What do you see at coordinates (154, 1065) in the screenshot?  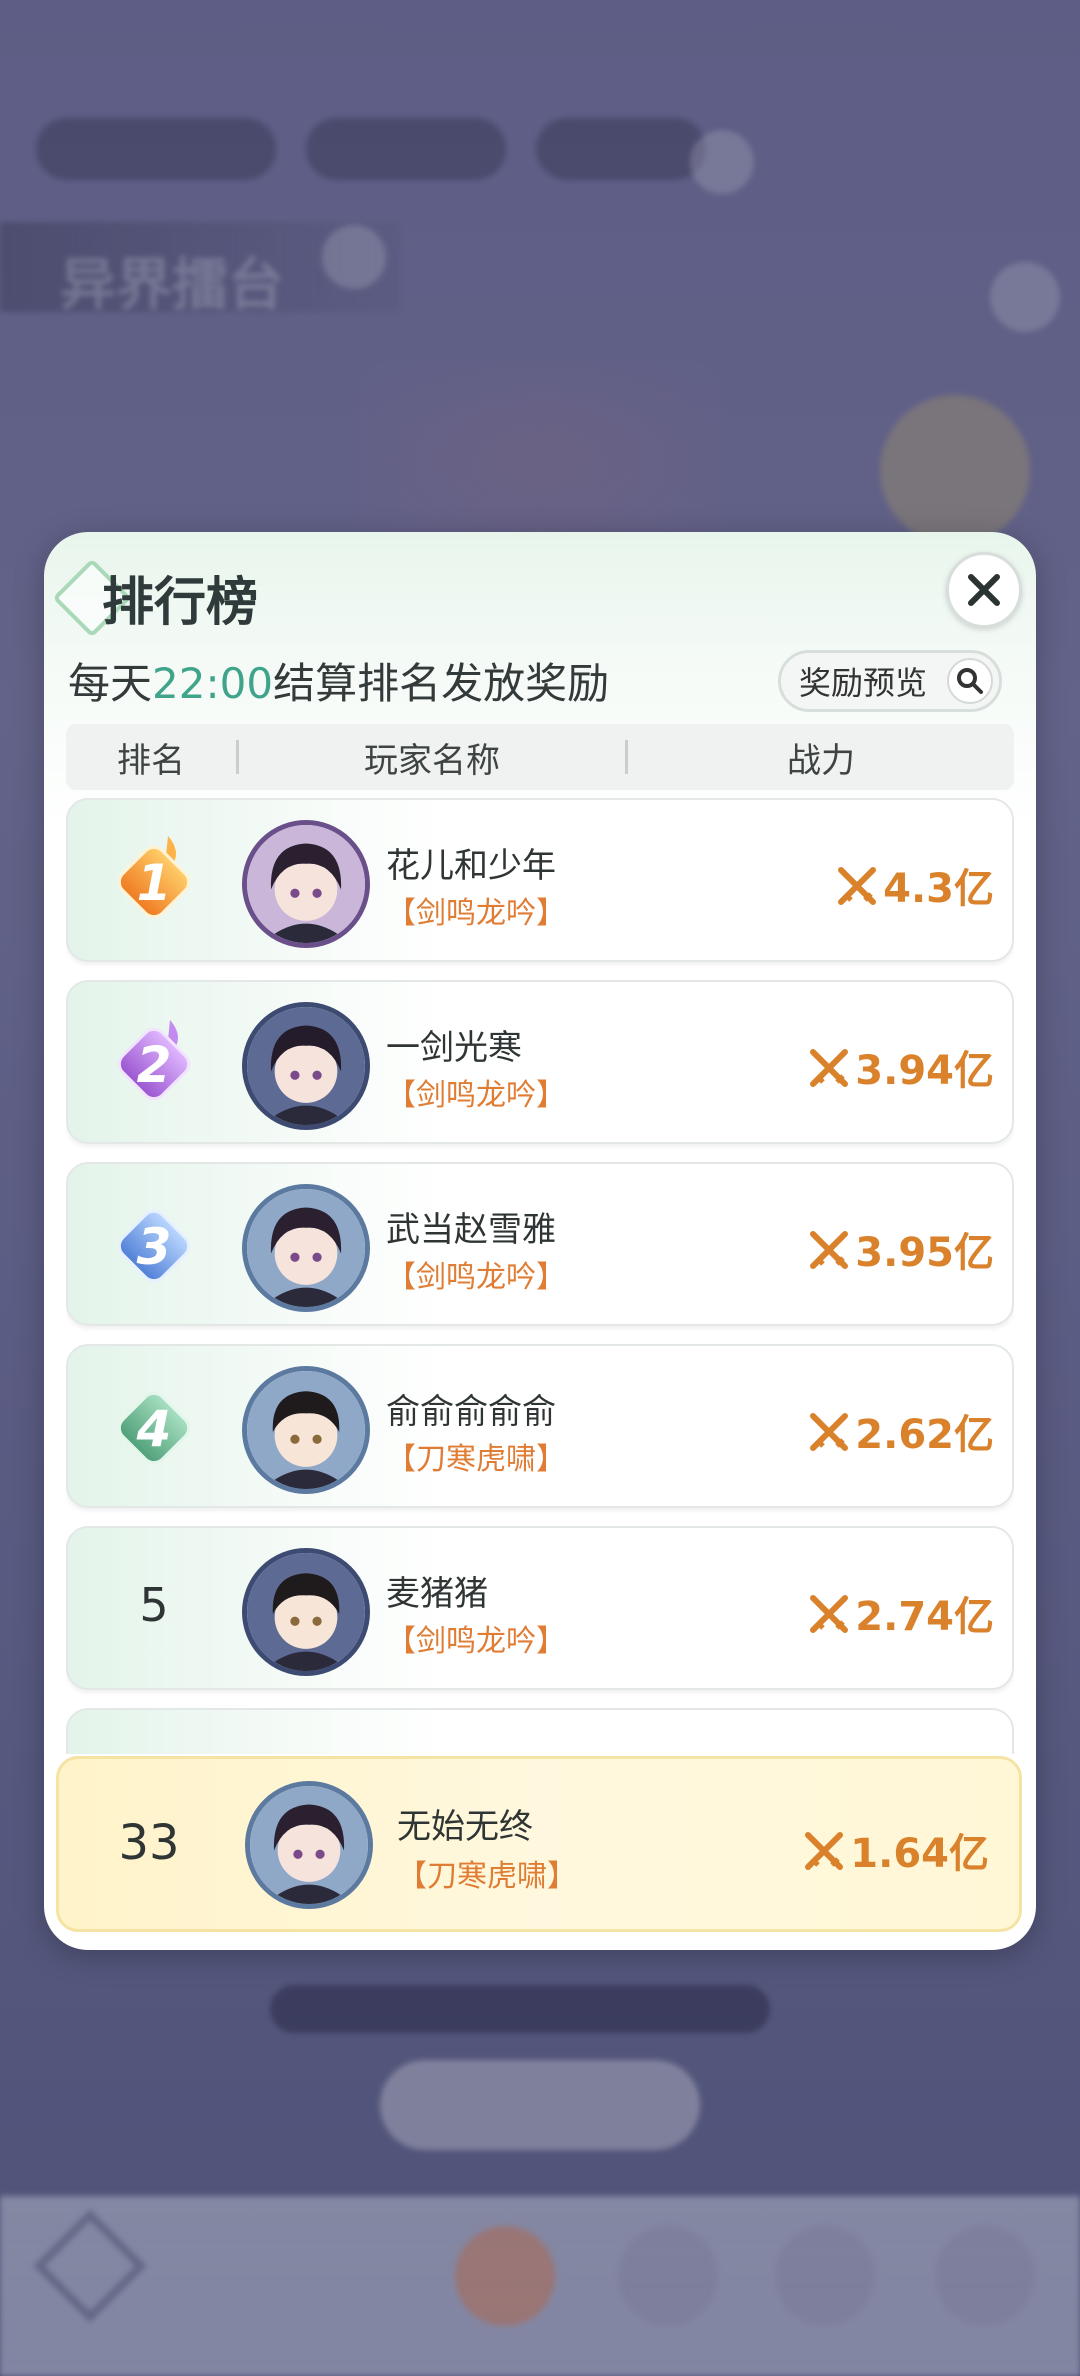 I see `rank-number: 2` at bounding box center [154, 1065].